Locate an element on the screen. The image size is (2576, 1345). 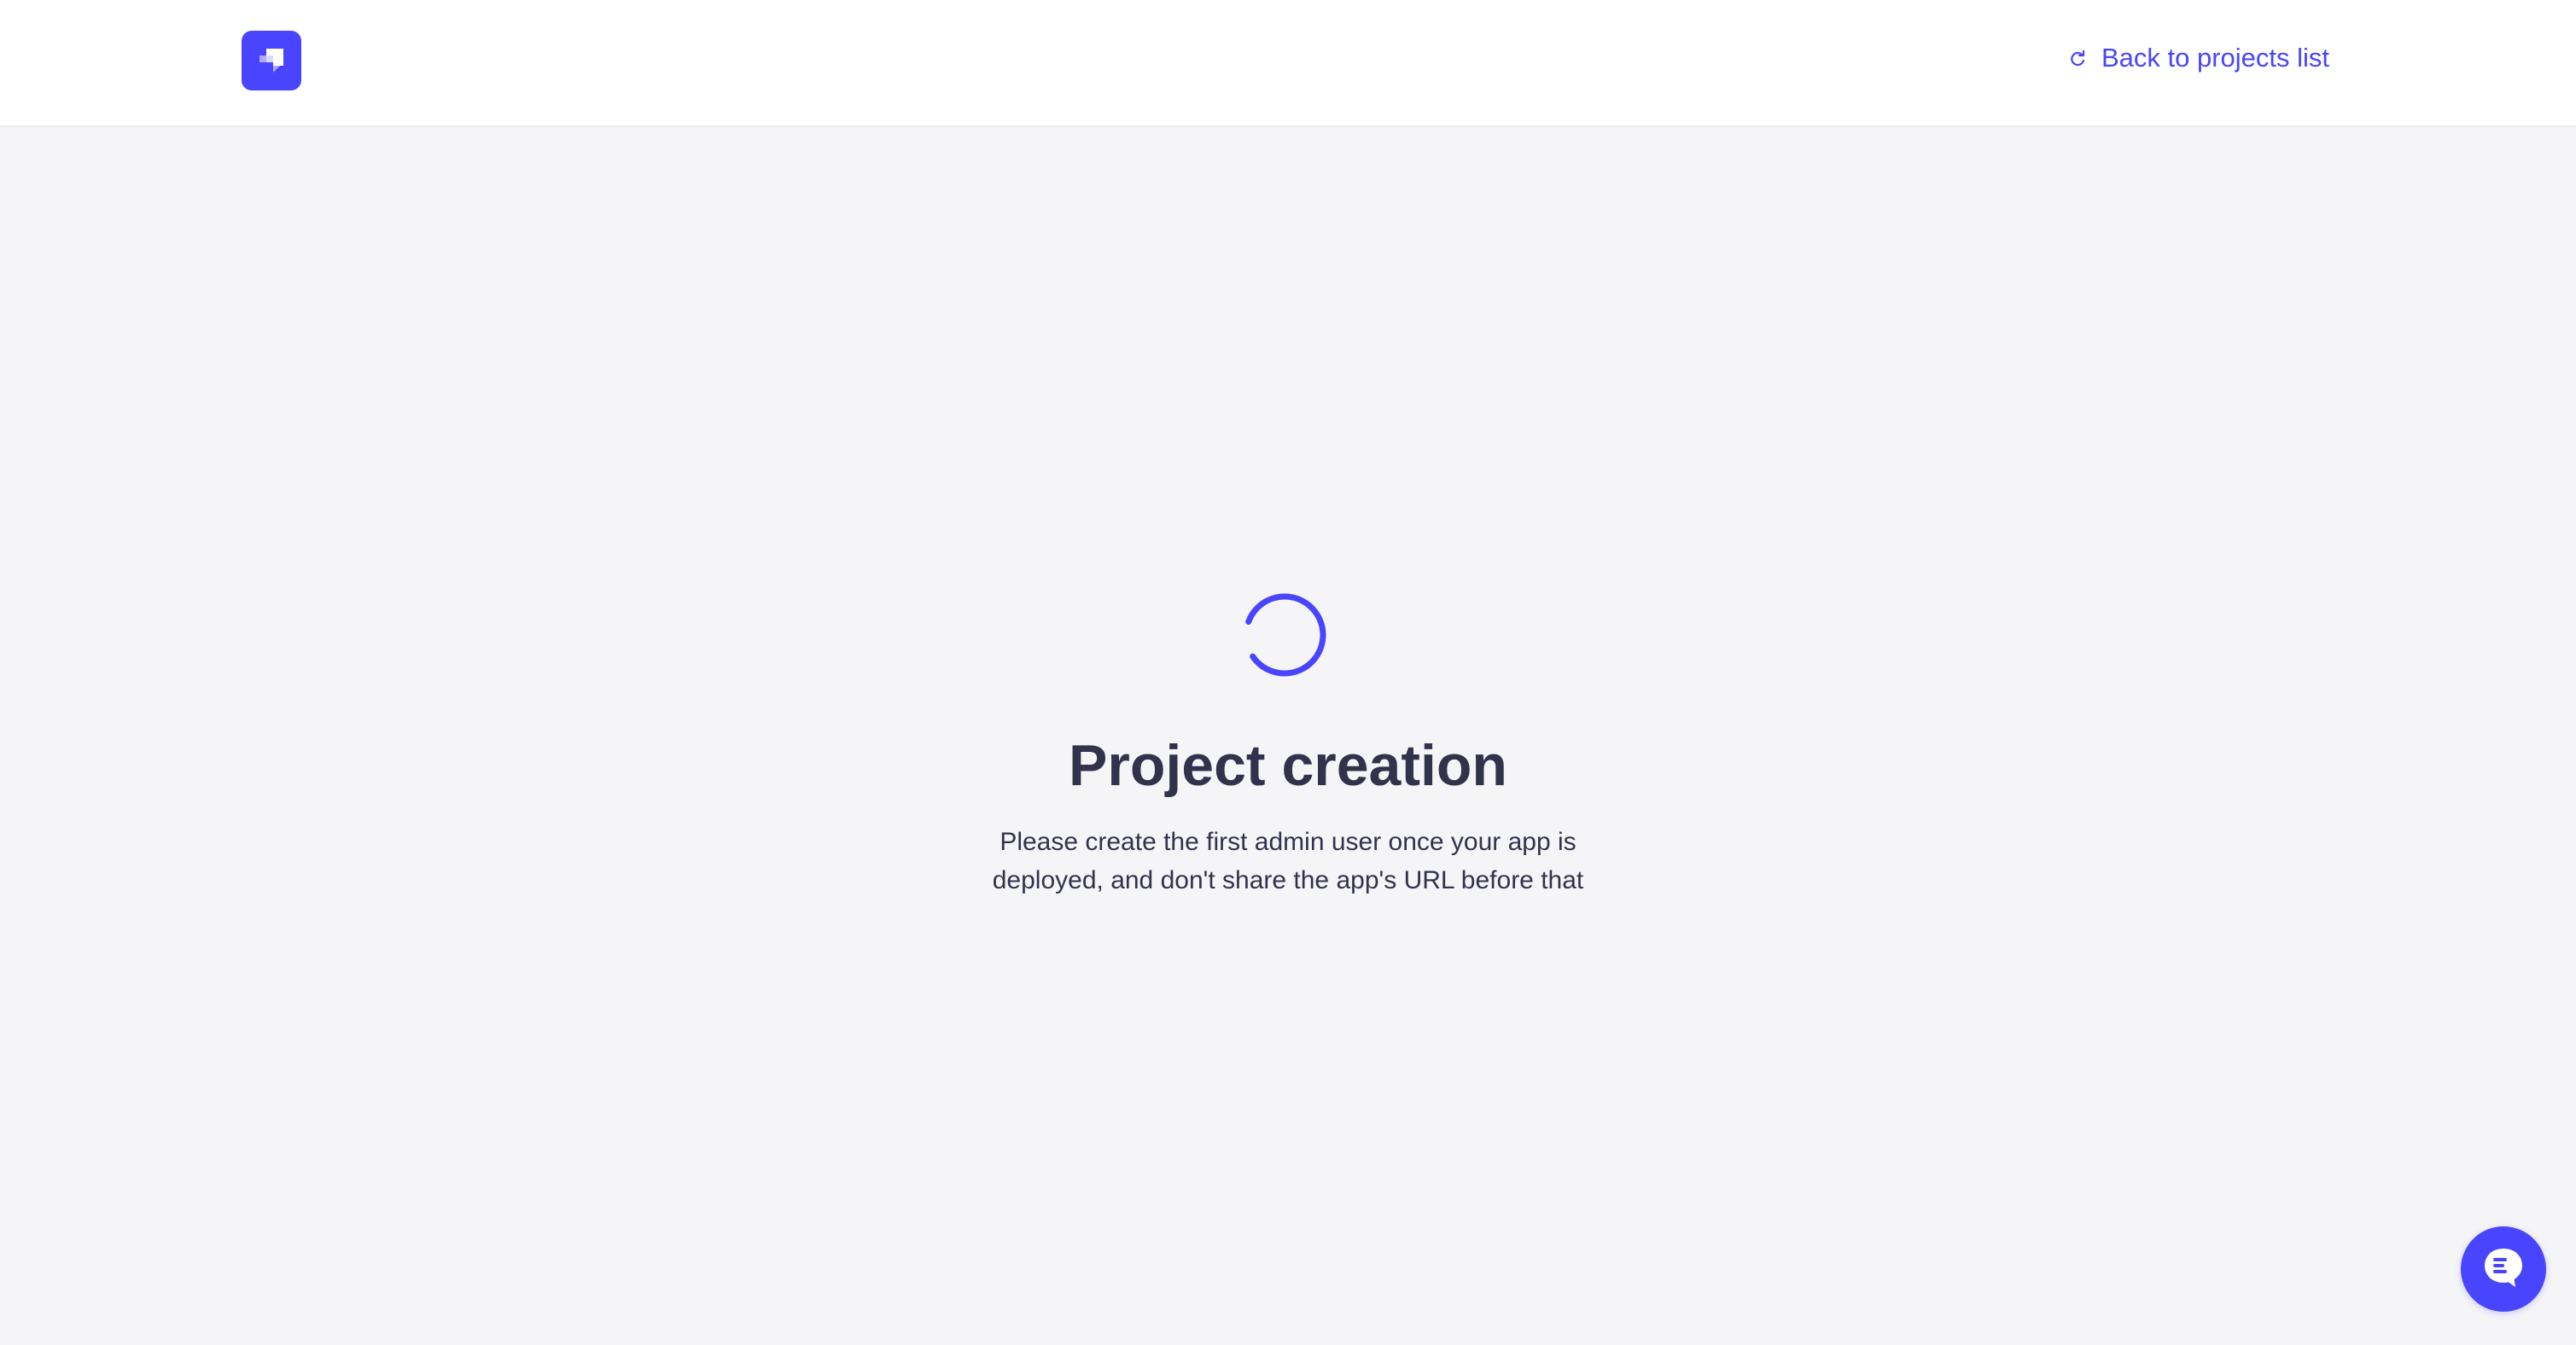
back-link-label: Back to projects list is located at coordinates (2215, 58).